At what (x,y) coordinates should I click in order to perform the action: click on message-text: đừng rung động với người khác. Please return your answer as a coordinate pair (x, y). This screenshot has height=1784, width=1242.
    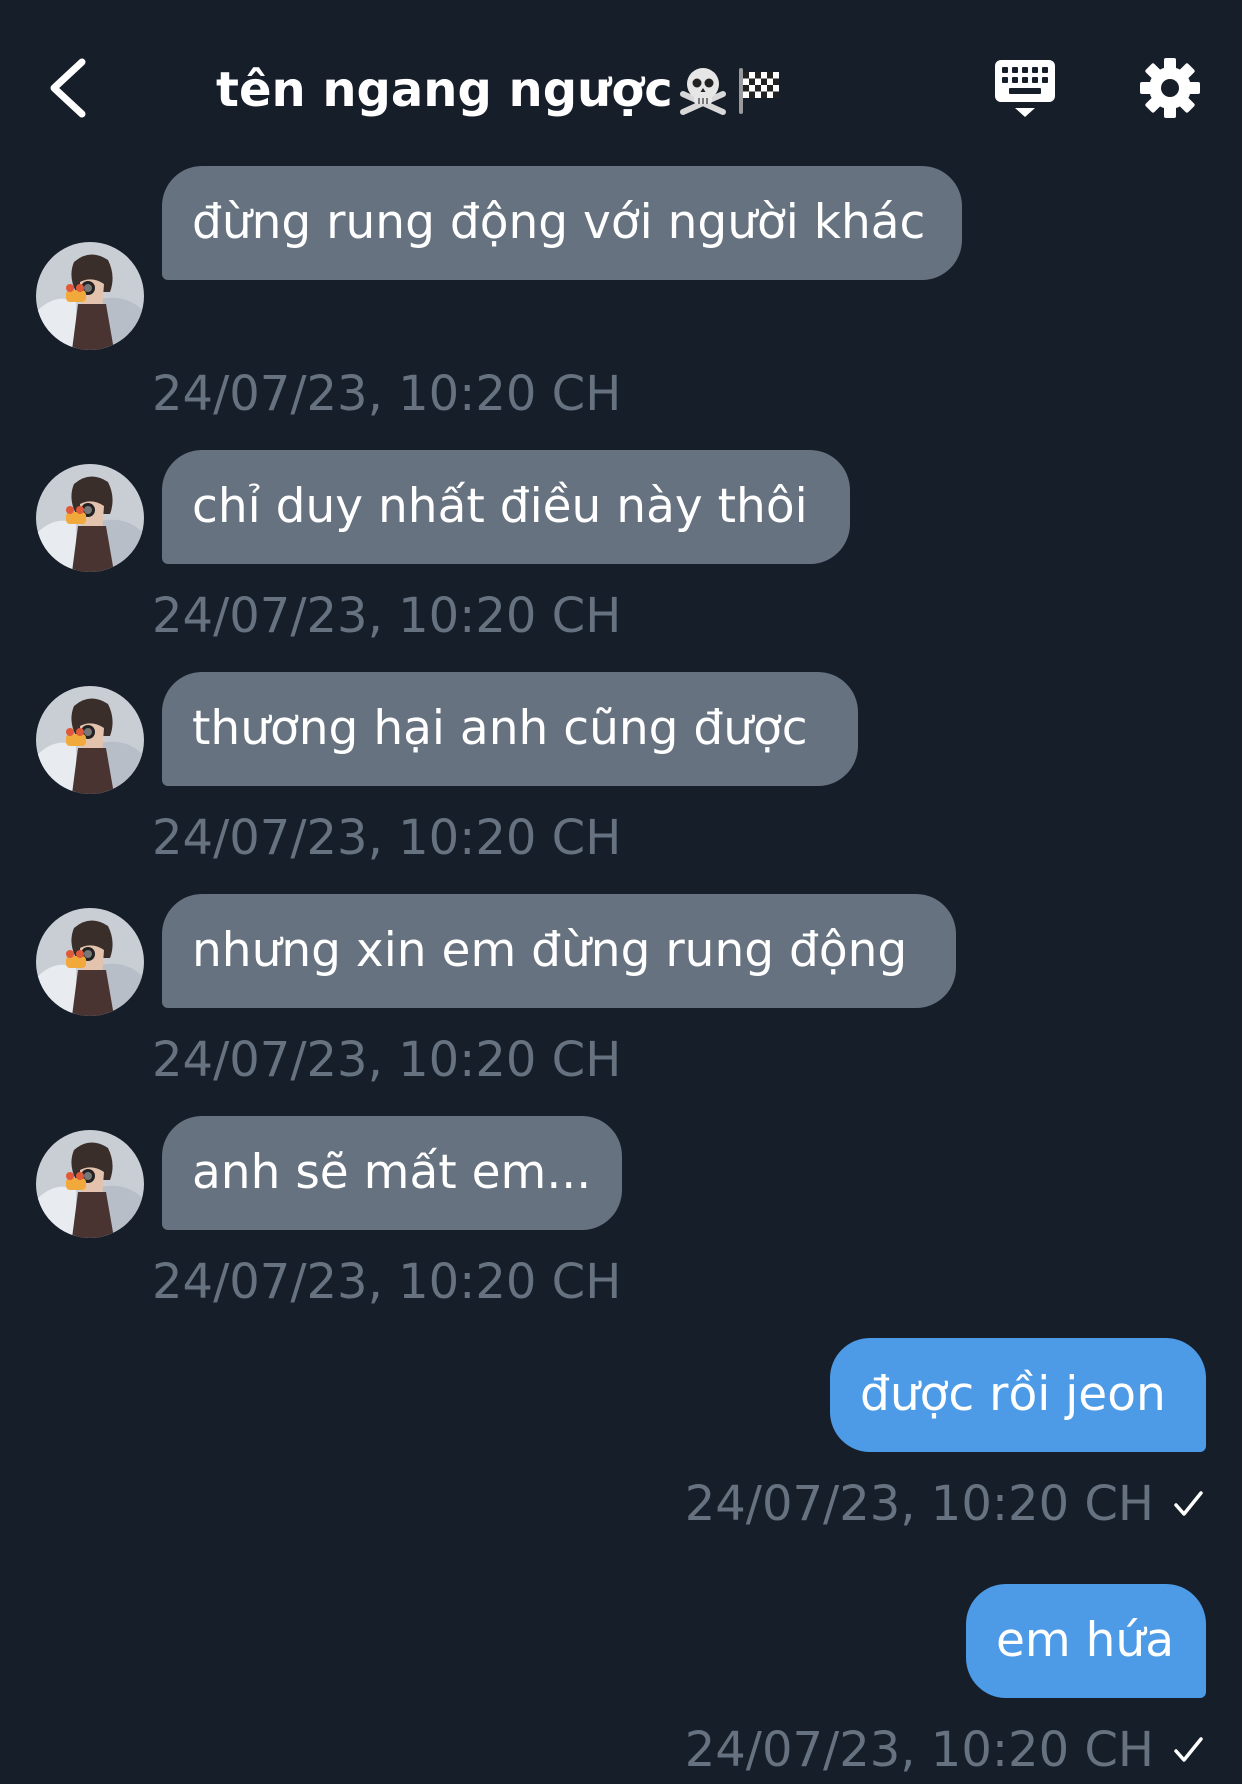
    Looking at the image, I should click on (559, 222).